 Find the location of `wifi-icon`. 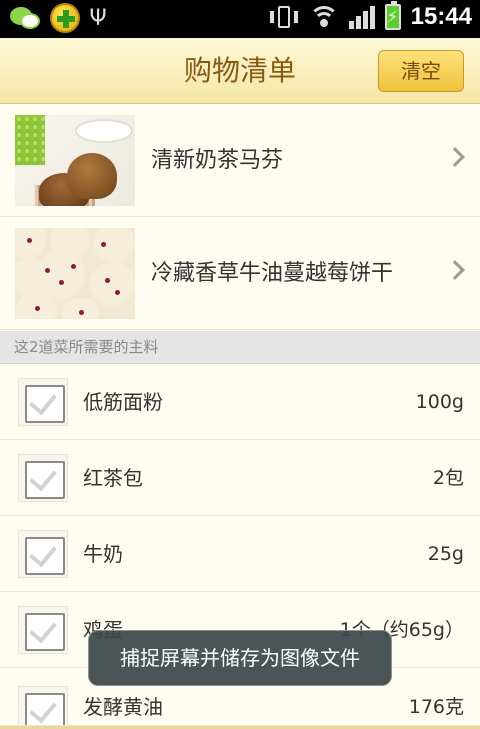

wifi-icon is located at coordinates (323, 17).